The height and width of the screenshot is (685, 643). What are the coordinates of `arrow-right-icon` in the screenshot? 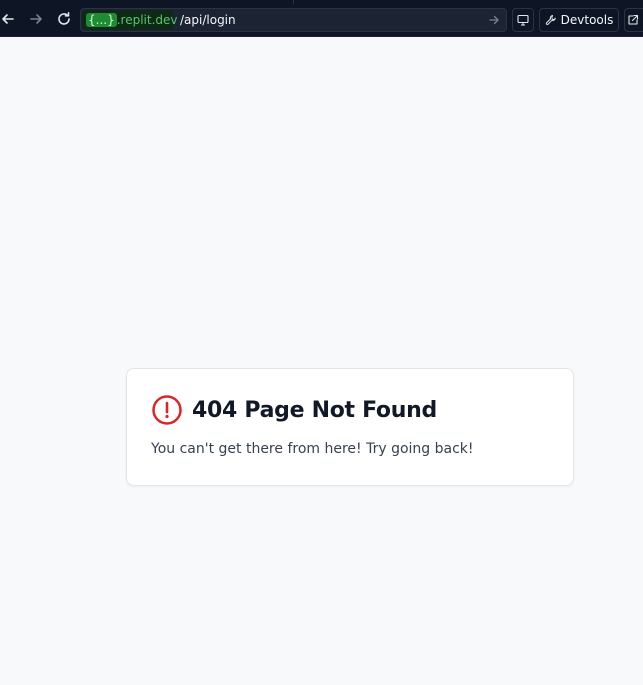 It's located at (36, 19).